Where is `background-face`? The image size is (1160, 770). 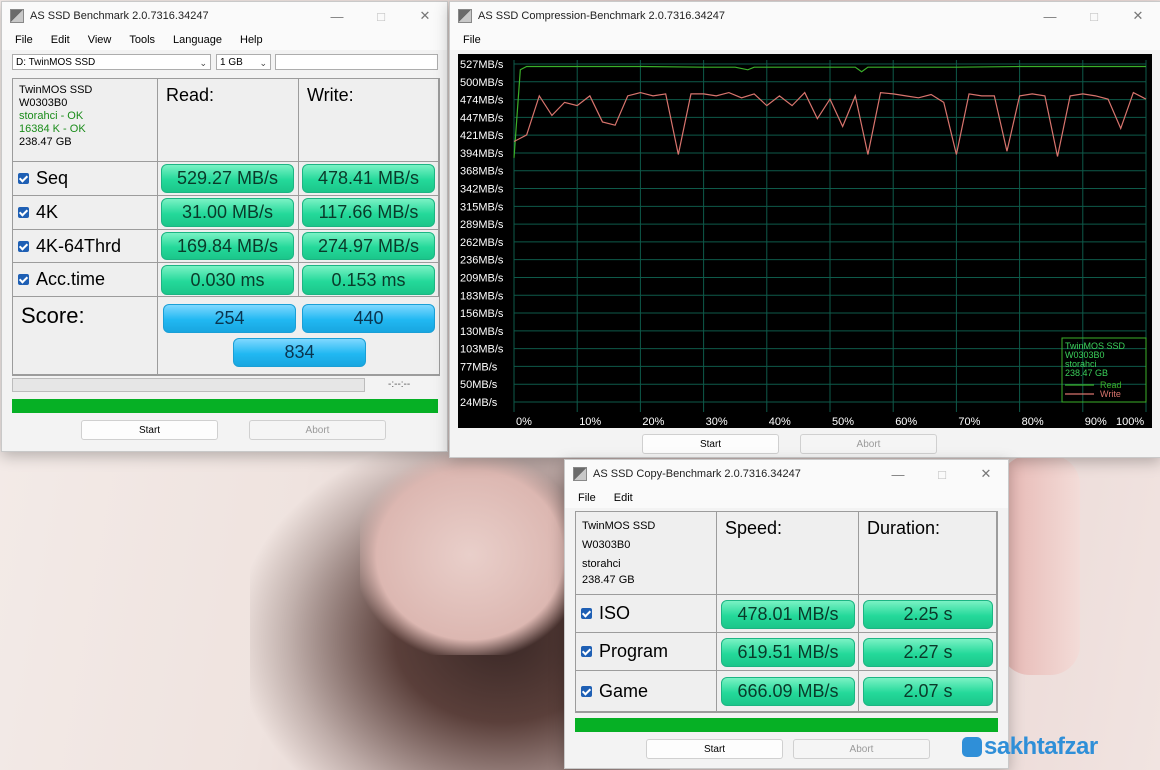
background-face is located at coordinates (470, 555).